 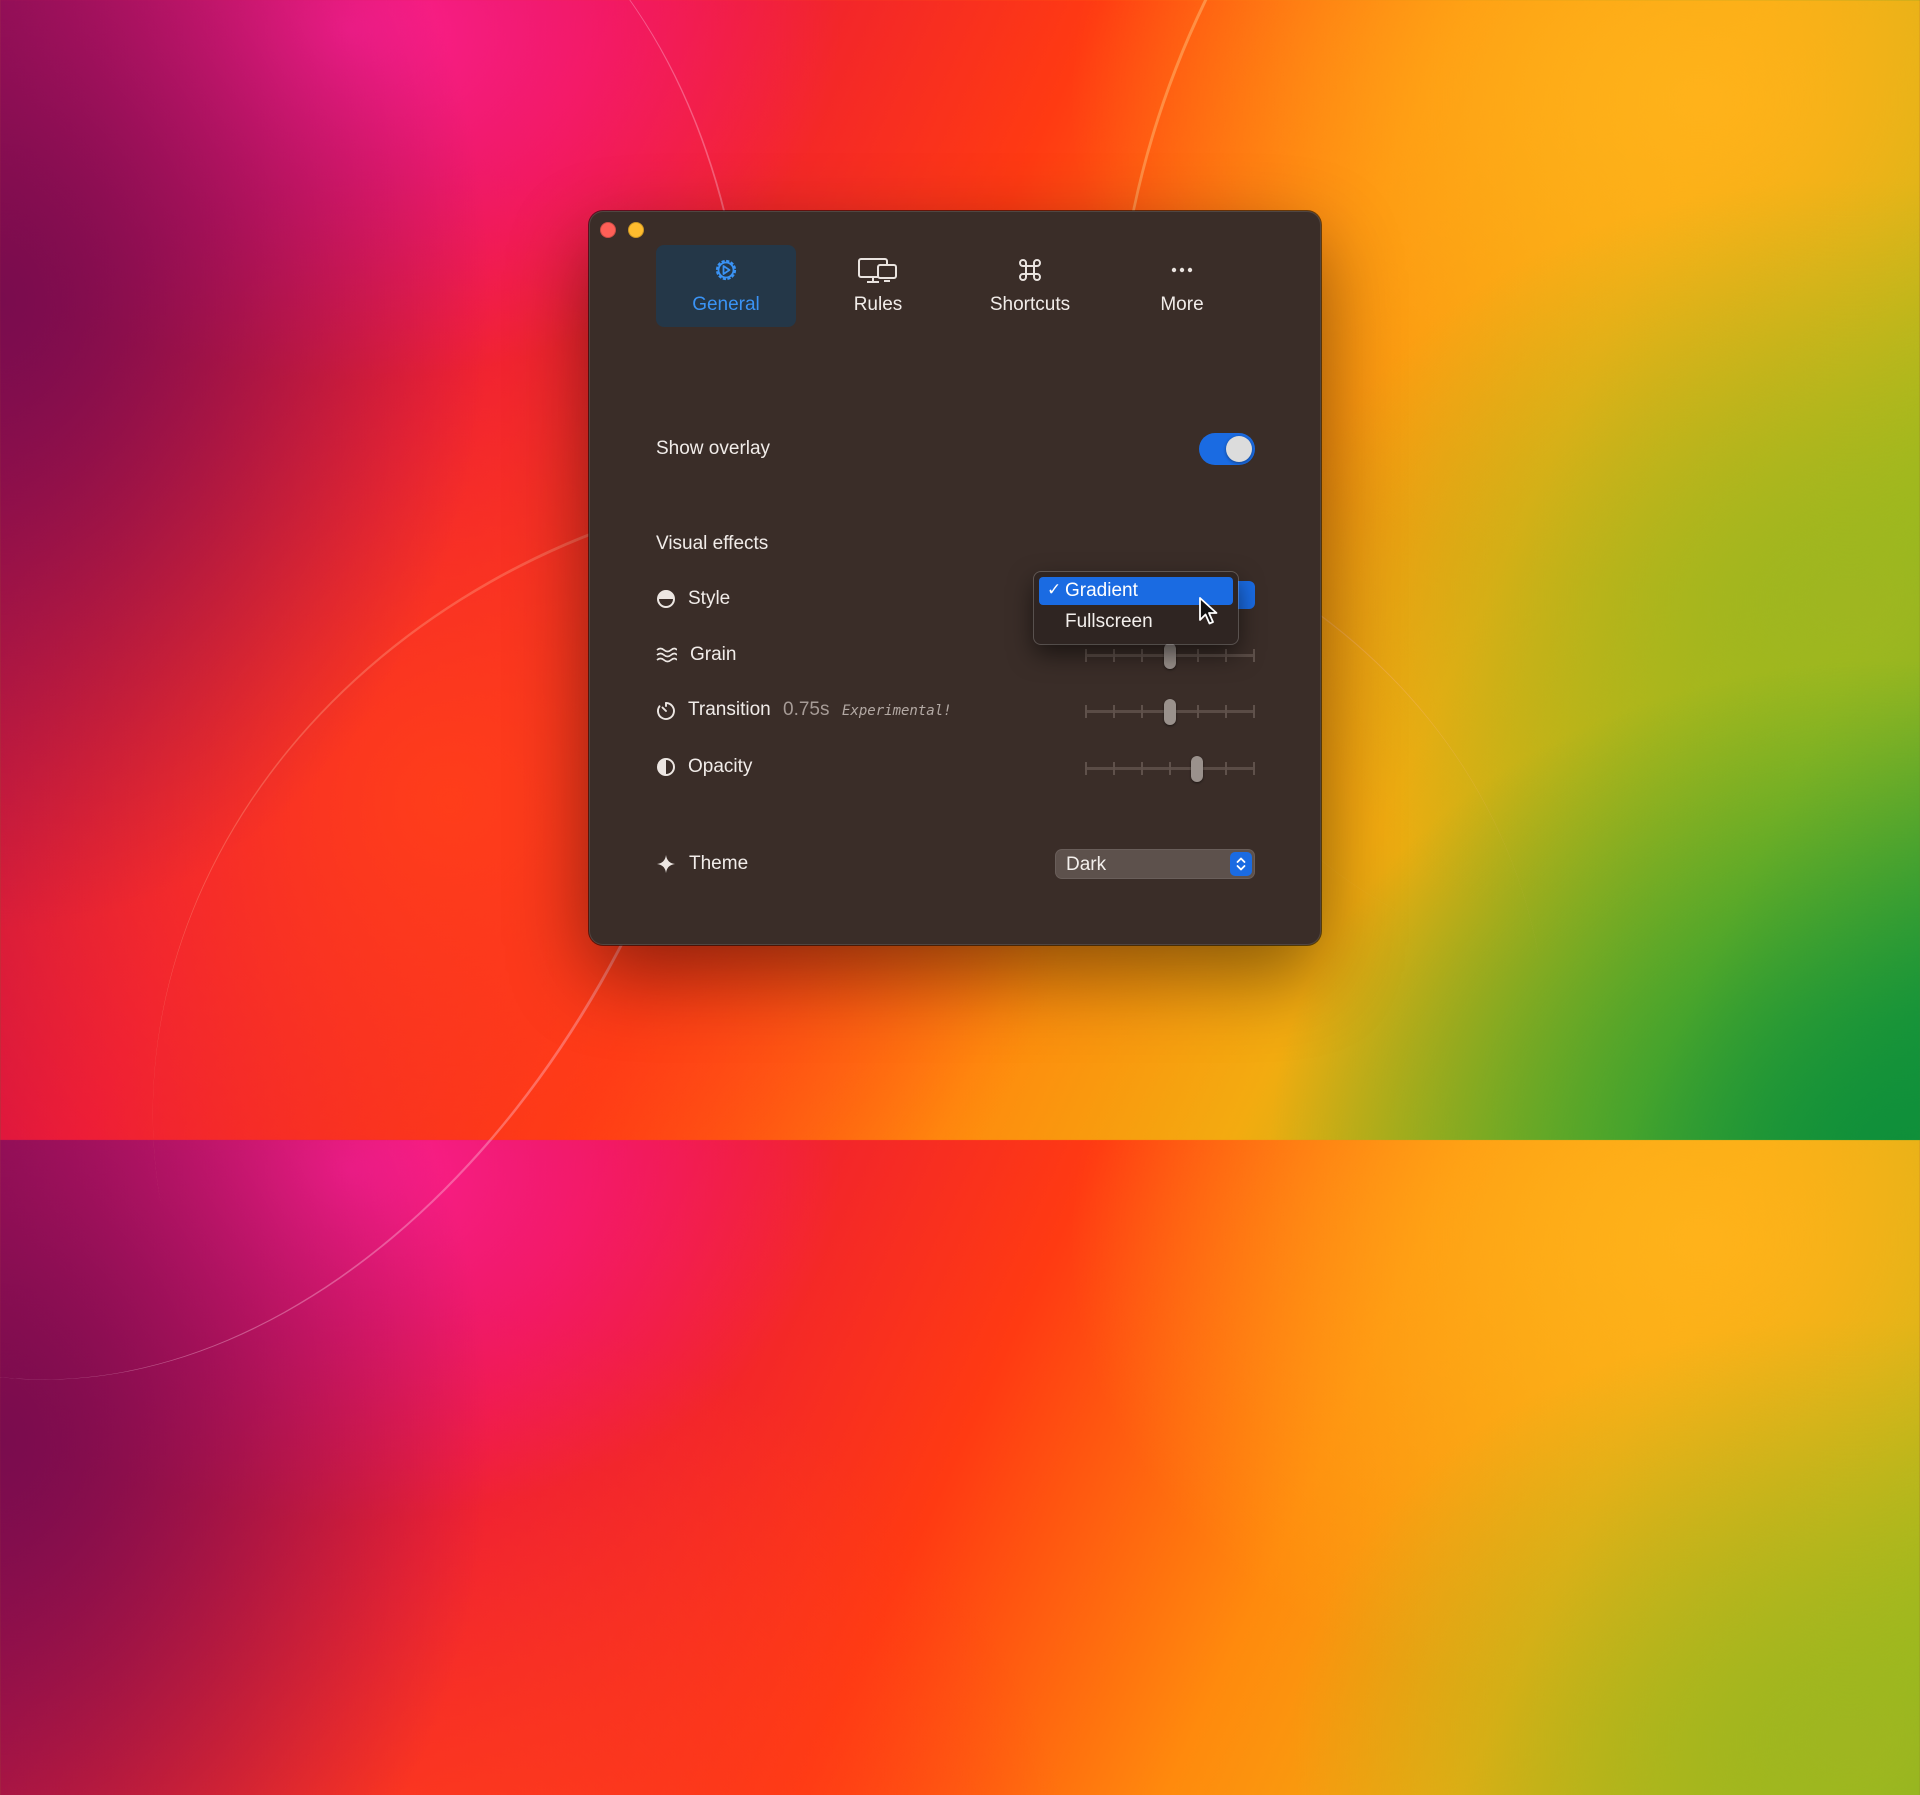 I want to click on show-overlay-toggle, so click(x=1227, y=449).